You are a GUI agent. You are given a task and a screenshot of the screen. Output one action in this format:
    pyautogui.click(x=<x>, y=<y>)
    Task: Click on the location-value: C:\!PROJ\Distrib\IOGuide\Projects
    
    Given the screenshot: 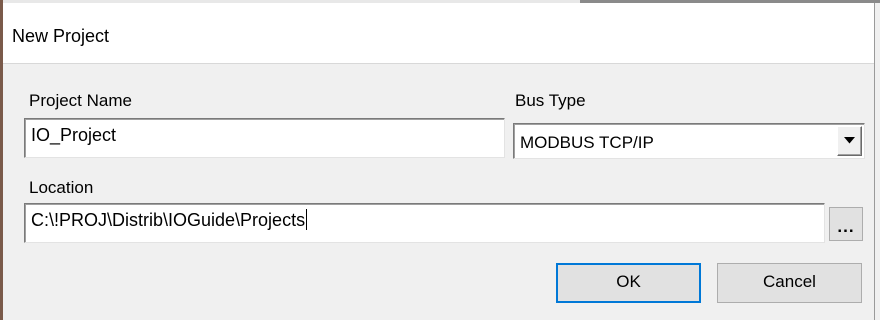 What is the action you would take?
    pyautogui.click(x=168, y=220)
    